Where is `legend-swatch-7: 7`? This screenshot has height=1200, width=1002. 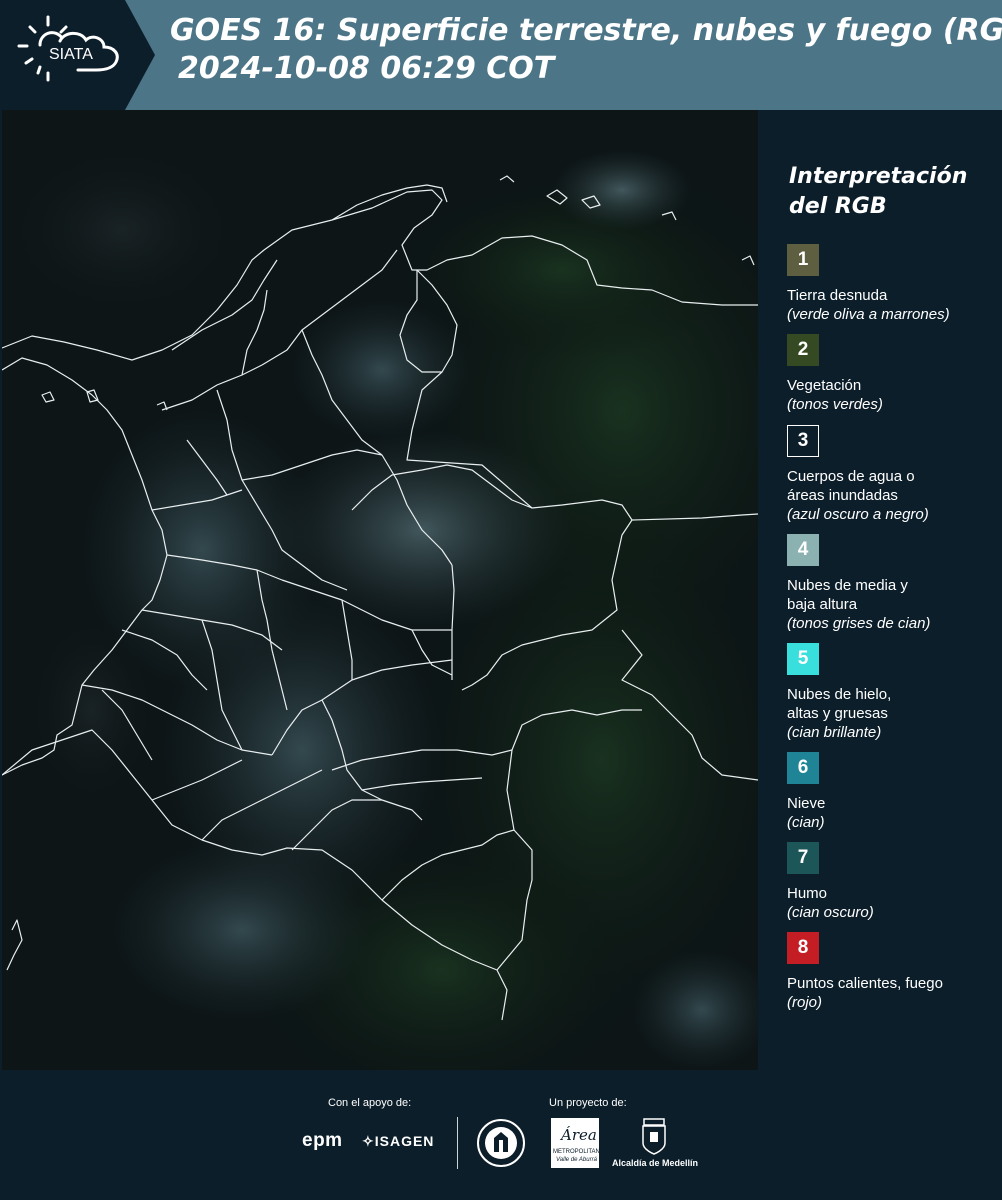
legend-swatch-7: 7 is located at coordinates (803, 858).